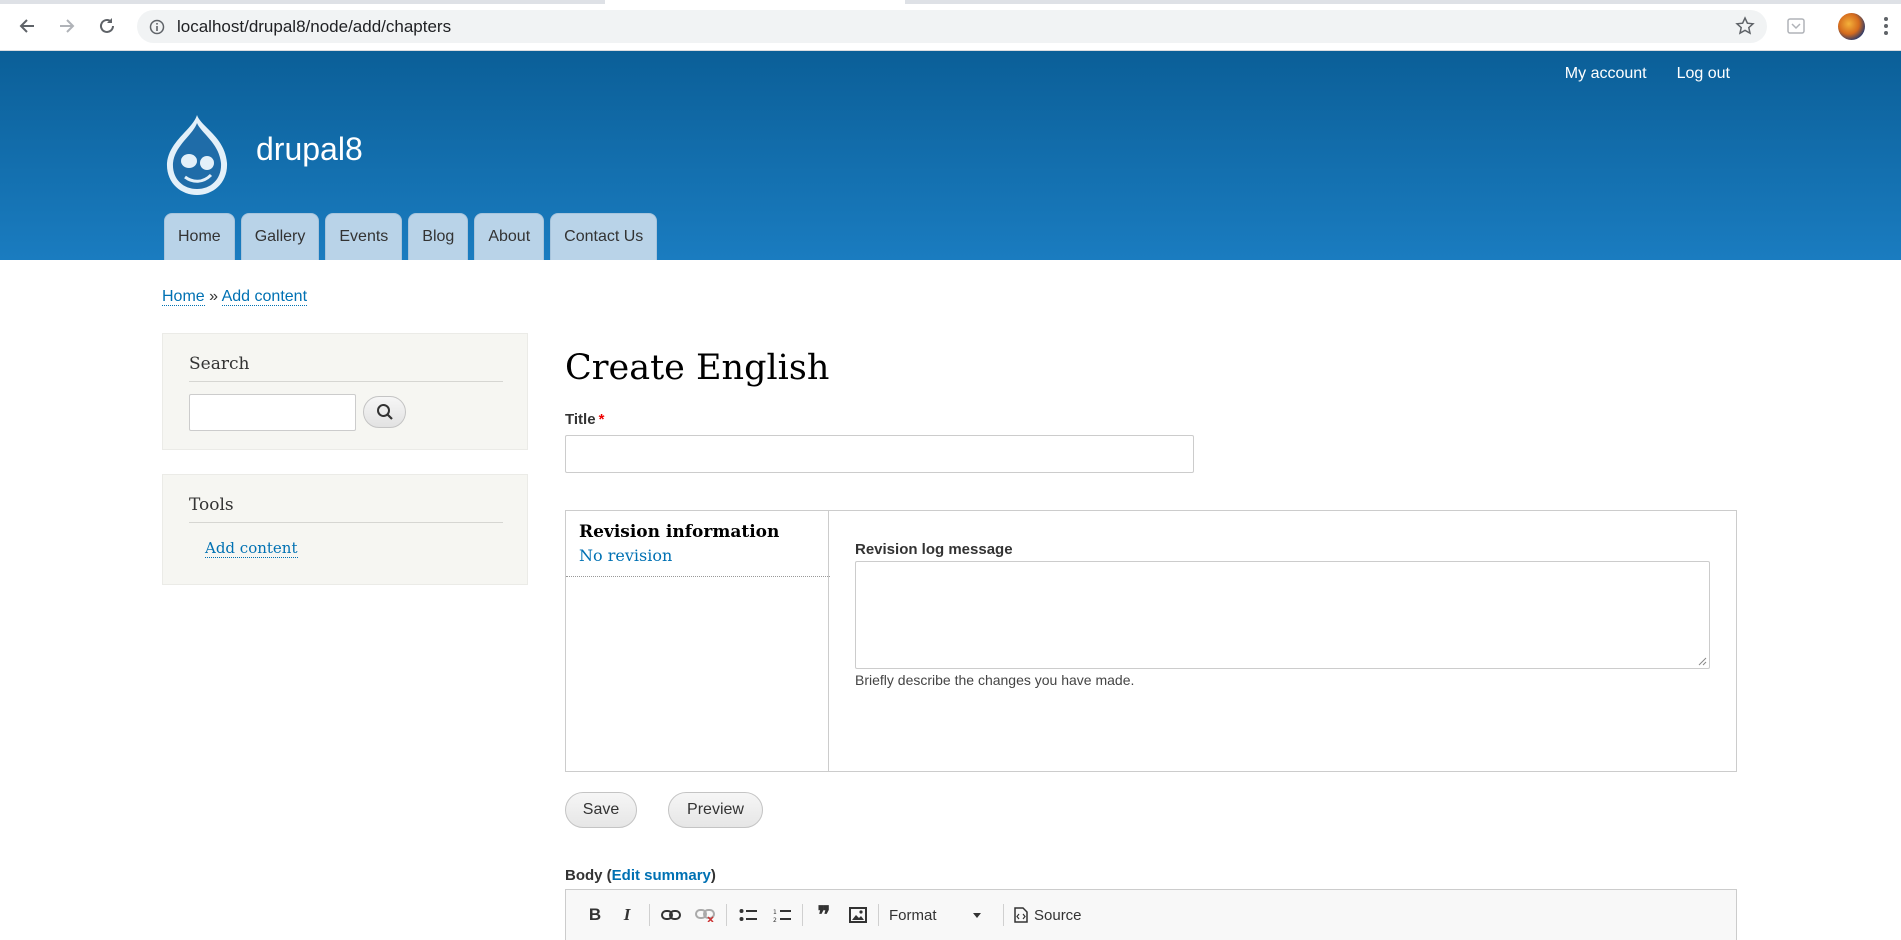  Describe the element at coordinates (1703, 74) in the screenshot. I see `log-out-link: Log out` at that location.